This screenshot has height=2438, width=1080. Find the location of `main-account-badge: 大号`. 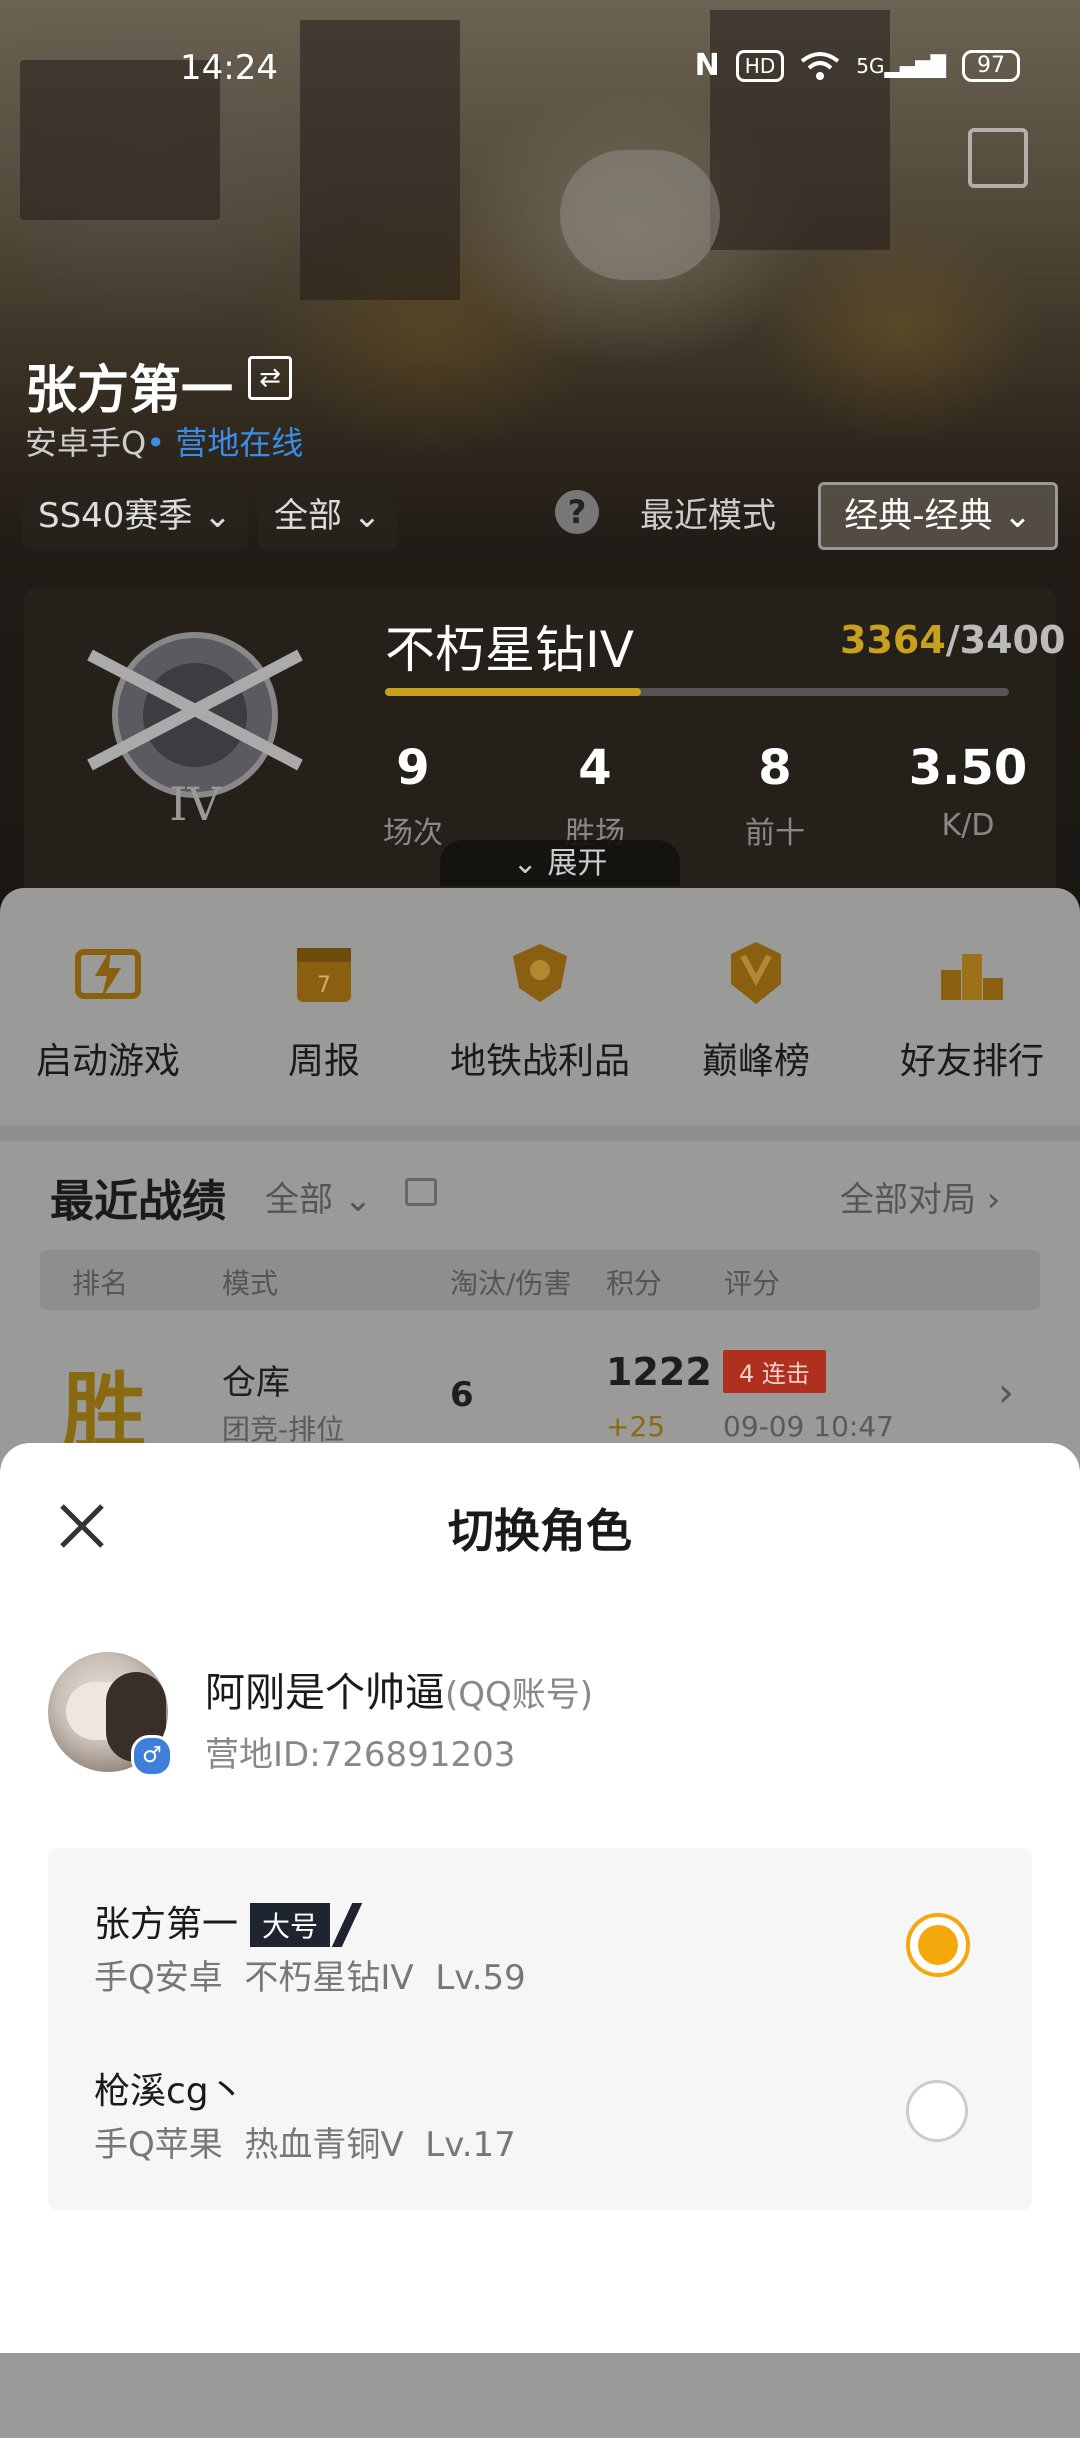

main-account-badge: 大号 is located at coordinates (290, 1925).